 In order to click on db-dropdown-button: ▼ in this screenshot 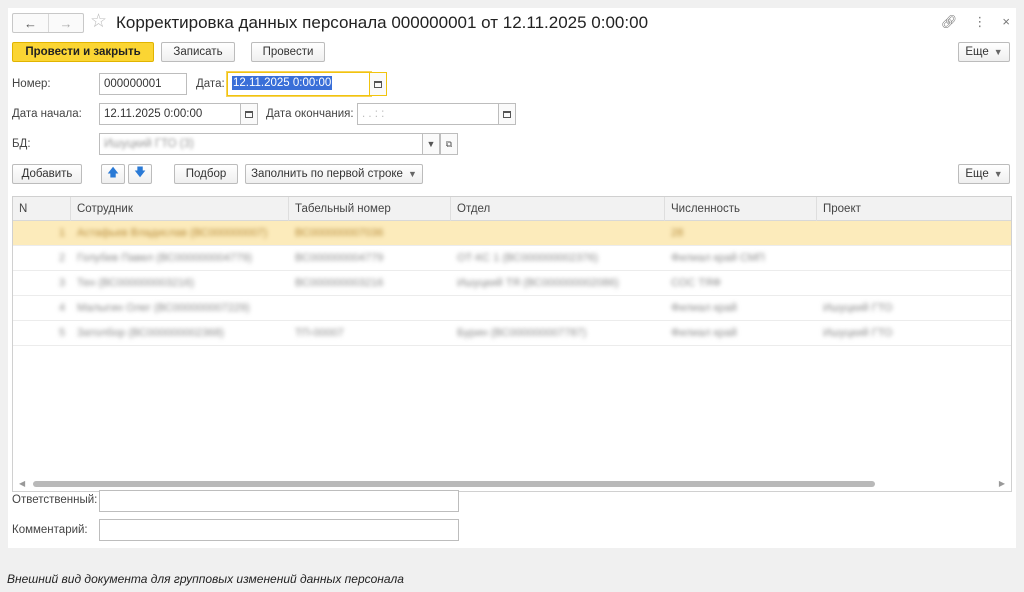, I will do `click(431, 144)`.